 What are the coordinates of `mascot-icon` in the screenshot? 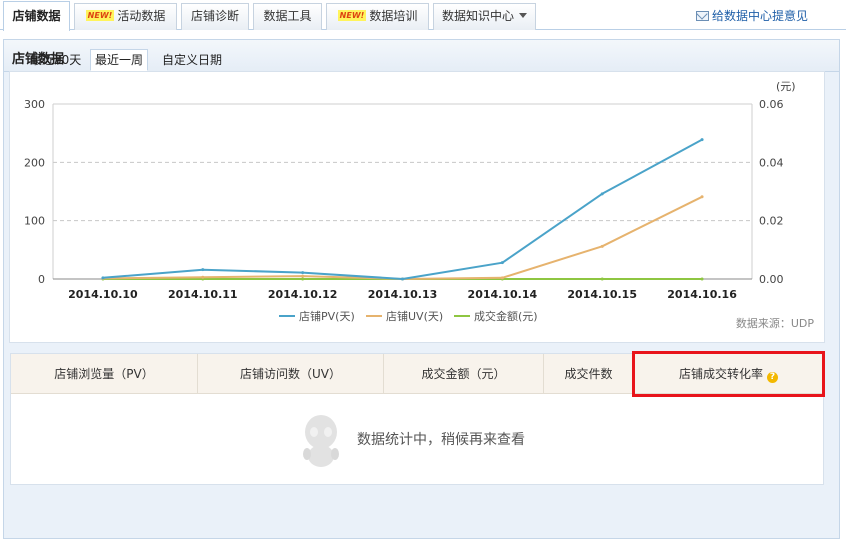 It's located at (321, 441).